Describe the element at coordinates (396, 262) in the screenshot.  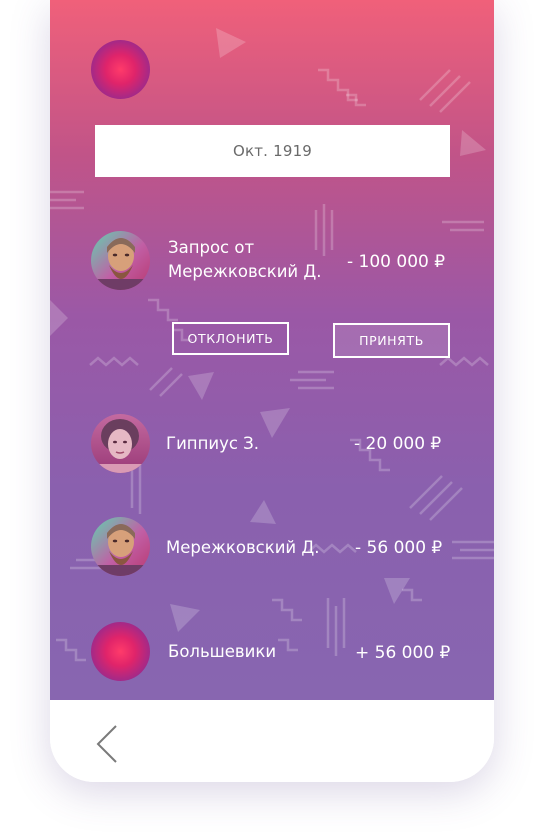
I see `request-amount: - 100 000 ₽` at that location.